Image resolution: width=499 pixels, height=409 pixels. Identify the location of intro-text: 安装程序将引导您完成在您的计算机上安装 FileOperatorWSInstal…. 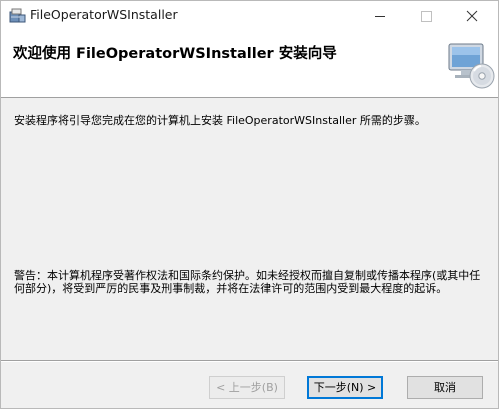
(220, 120).